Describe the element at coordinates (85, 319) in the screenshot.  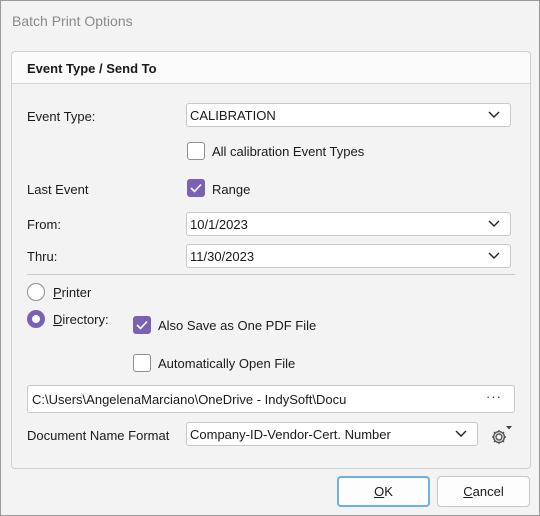
I see `directory-label-rest: irectory:` at that location.